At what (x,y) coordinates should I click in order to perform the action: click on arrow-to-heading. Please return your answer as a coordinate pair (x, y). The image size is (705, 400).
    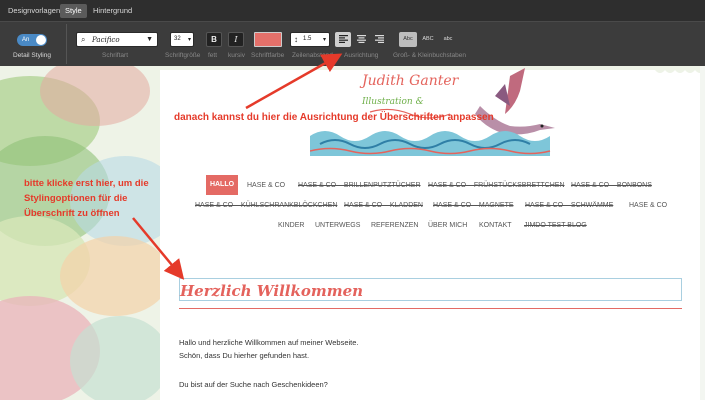
    Looking at the image, I should click on (158, 248).